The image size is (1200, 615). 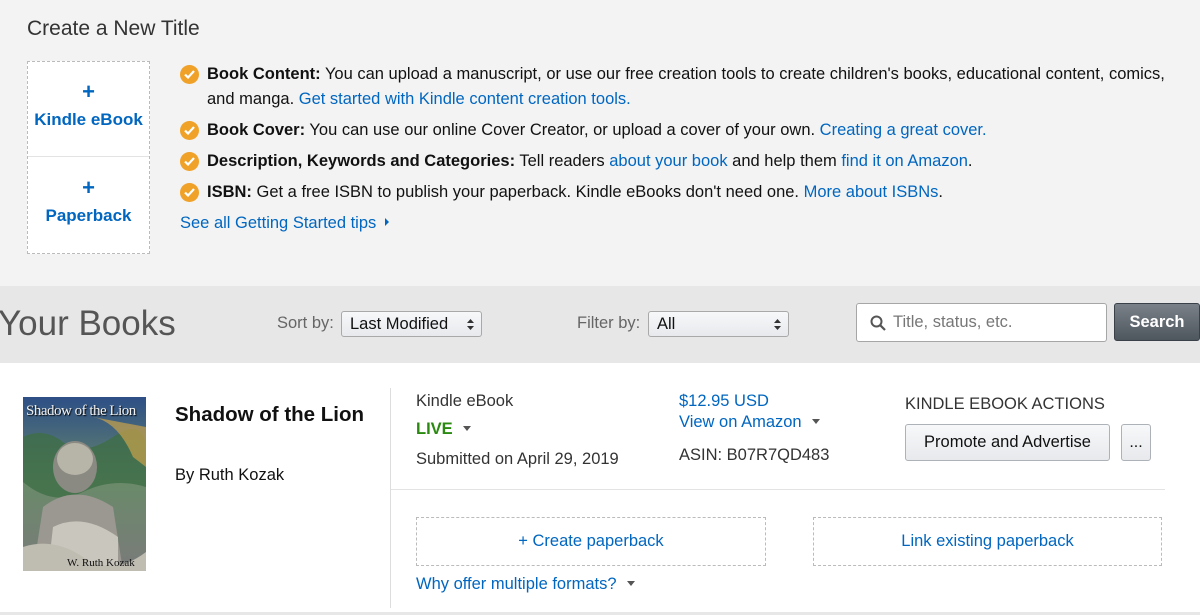 What do you see at coordinates (1007, 442) in the screenshot?
I see `promote-and-advertise-button: Promote and Advertise` at bounding box center [1007, 442].